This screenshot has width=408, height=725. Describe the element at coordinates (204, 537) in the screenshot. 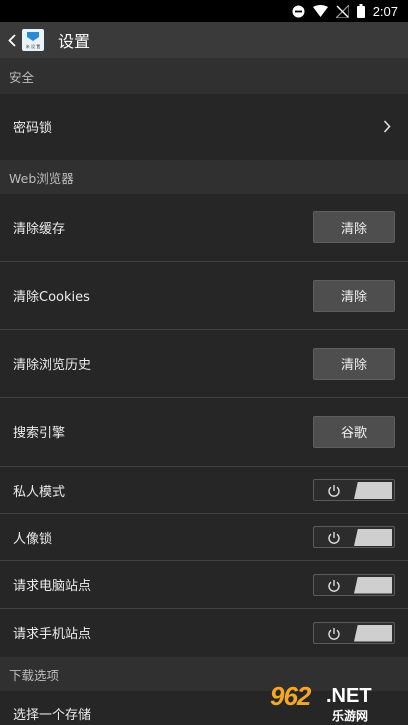

I see `settings-row-portrait-lock: 人像锁` at that location.